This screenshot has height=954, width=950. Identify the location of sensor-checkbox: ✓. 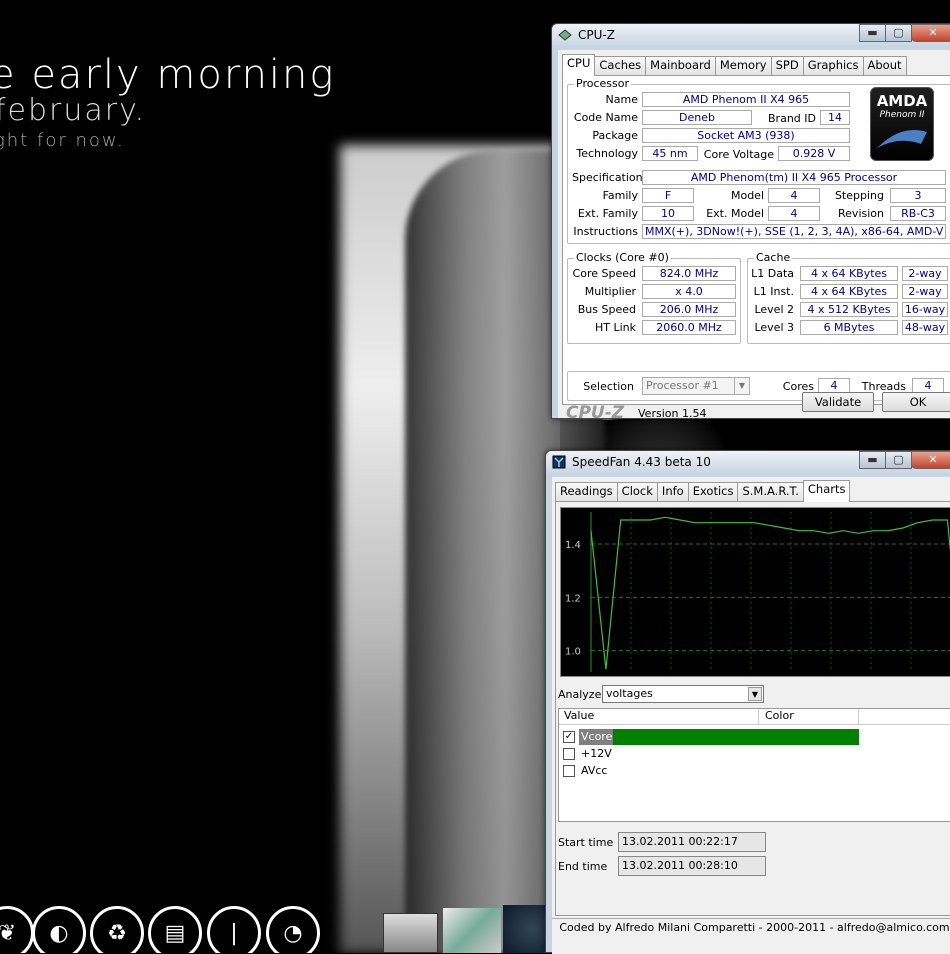
(569, 737).